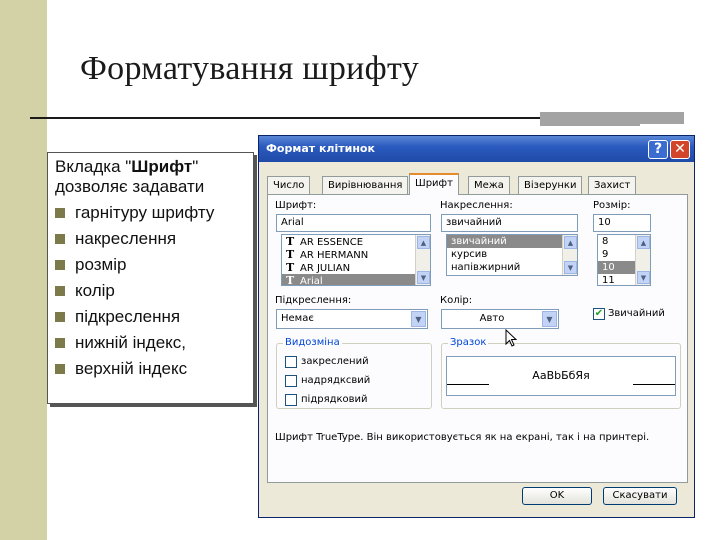 The width and height of the screenshot is (720, 540). I want to click on underline-value: Немає, so click(297, 318).